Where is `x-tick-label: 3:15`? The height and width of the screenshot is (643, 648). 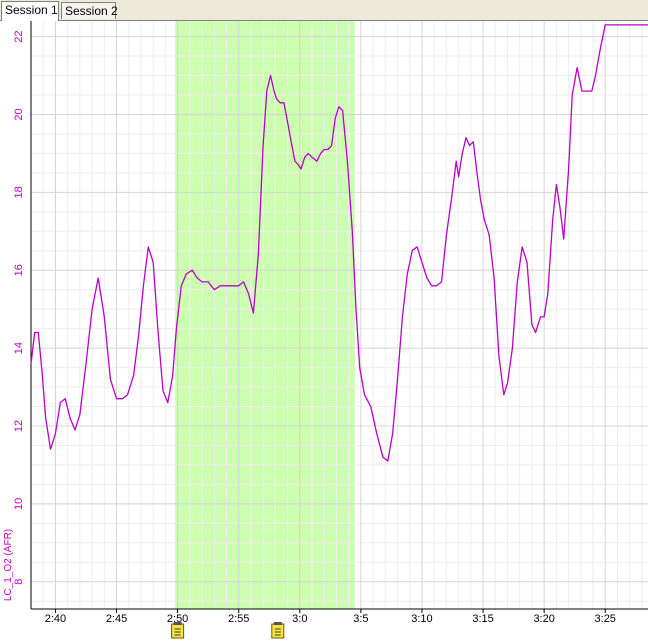 x-tick-label: 3:15 is located at coordinates (482, 619).